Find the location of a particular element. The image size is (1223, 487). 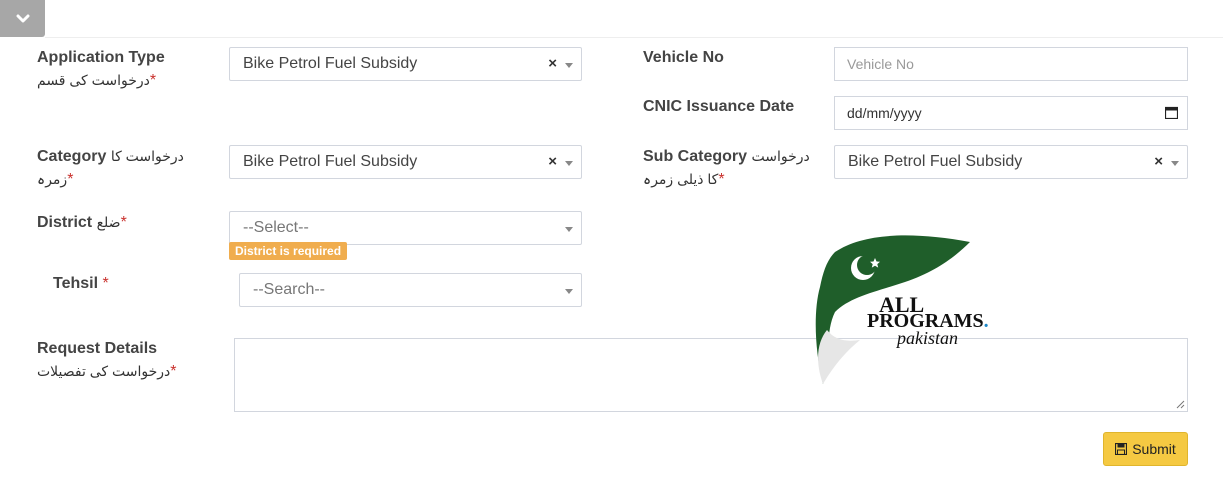

tehsil-label: Tehsil * is located at coordinates (81, 284).